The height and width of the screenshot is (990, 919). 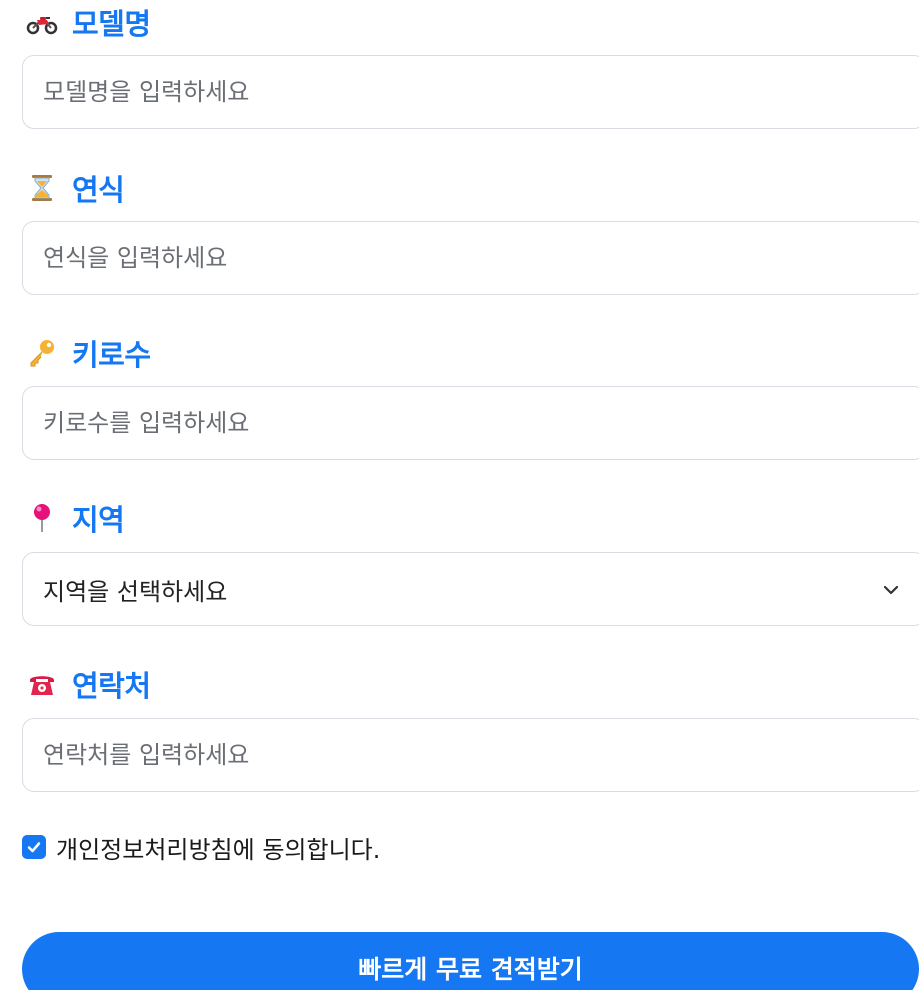 I want to click on check-icon, so click(x=34, y=847).